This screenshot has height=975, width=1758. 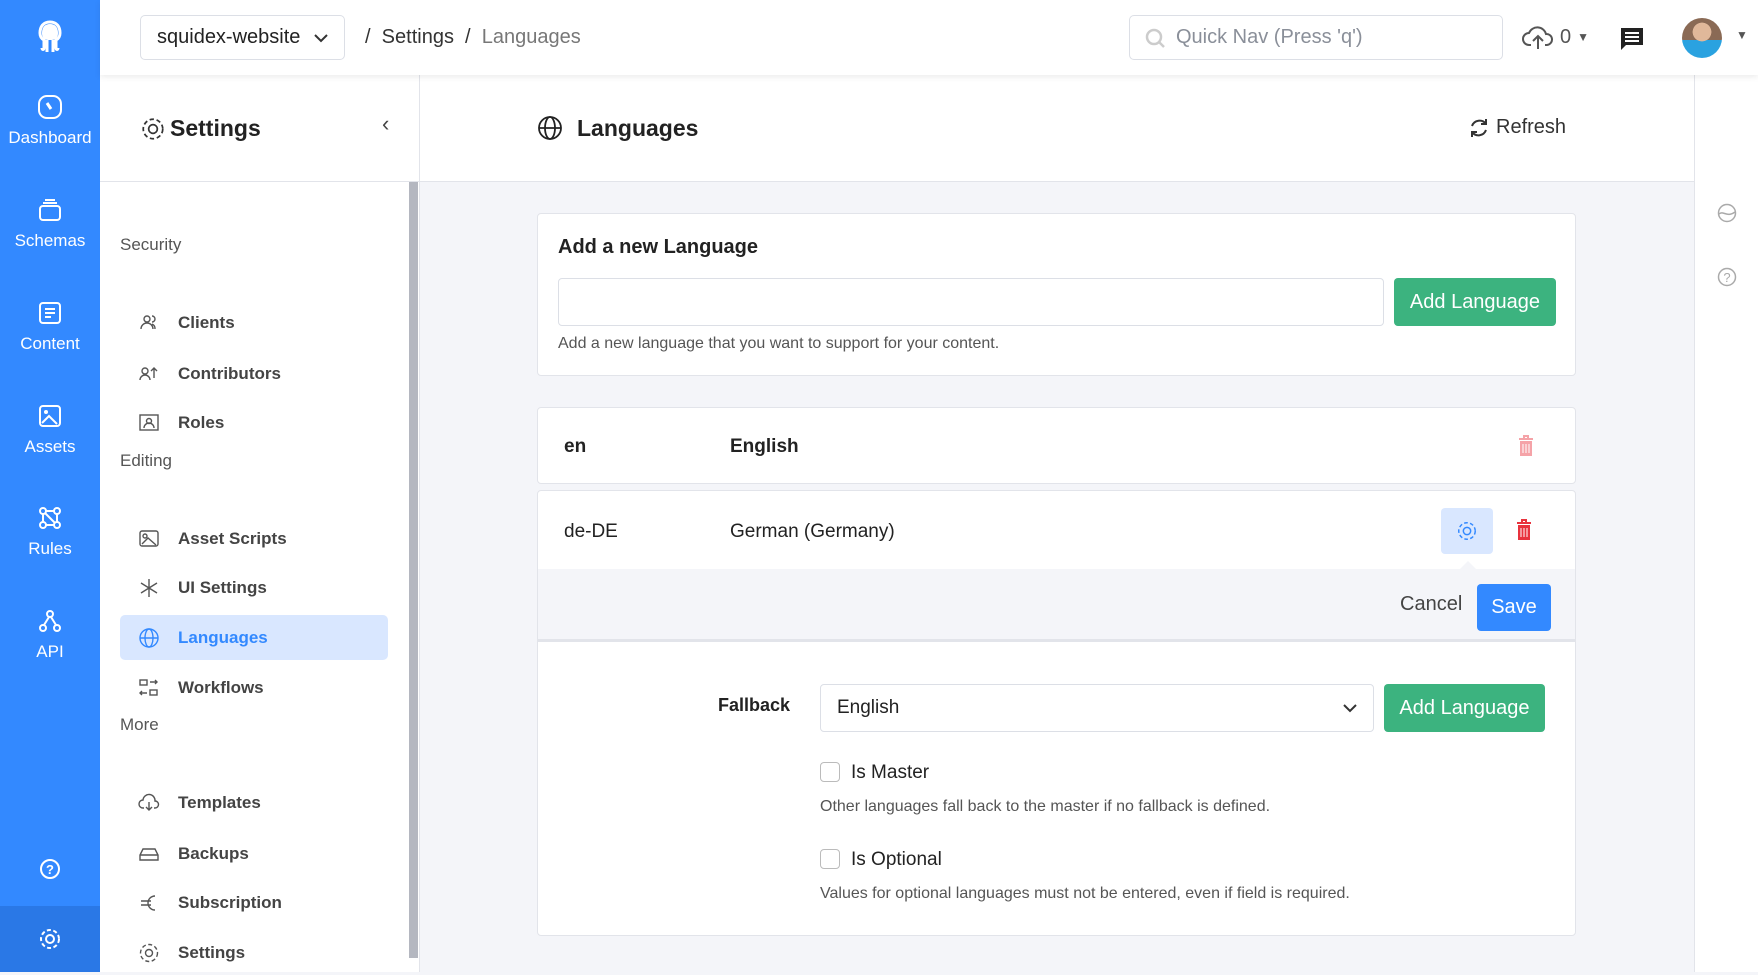 I want to click on schemas-icon, so click(x=50, y=210).